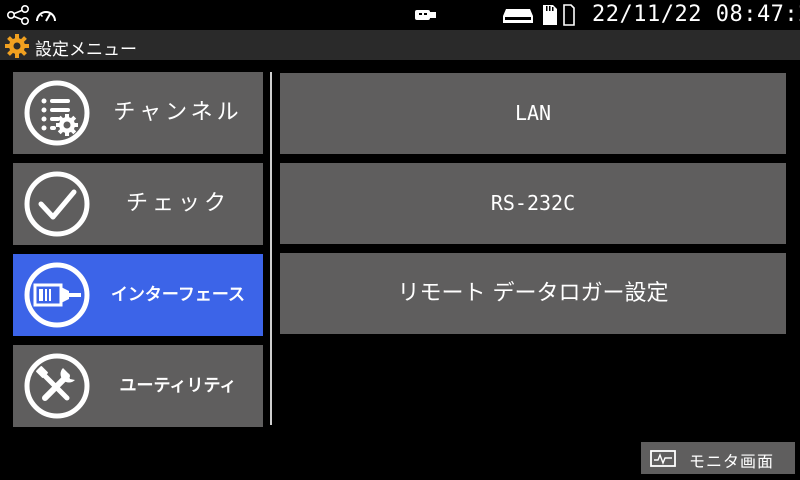 Image resolution: width=800 pixels, height=480 pixels. I want to click on monitor-icon, so click(663, 458).